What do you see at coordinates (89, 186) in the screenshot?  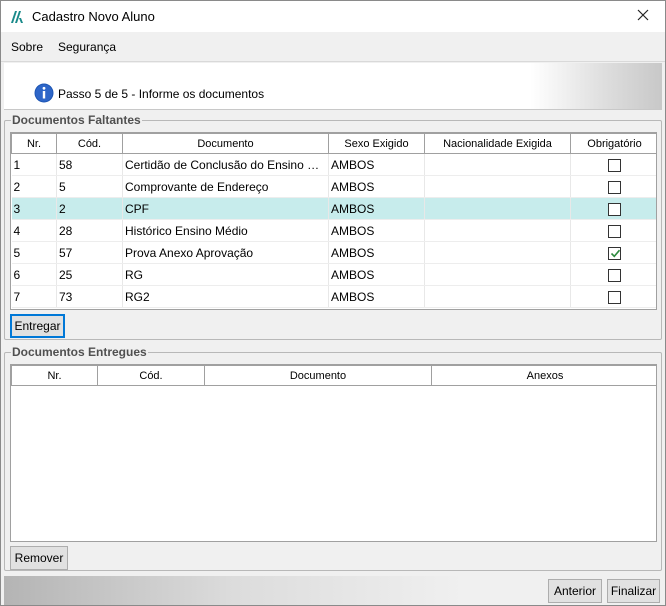 I see `cell-cod: 5` at bounding box center [89, 186].